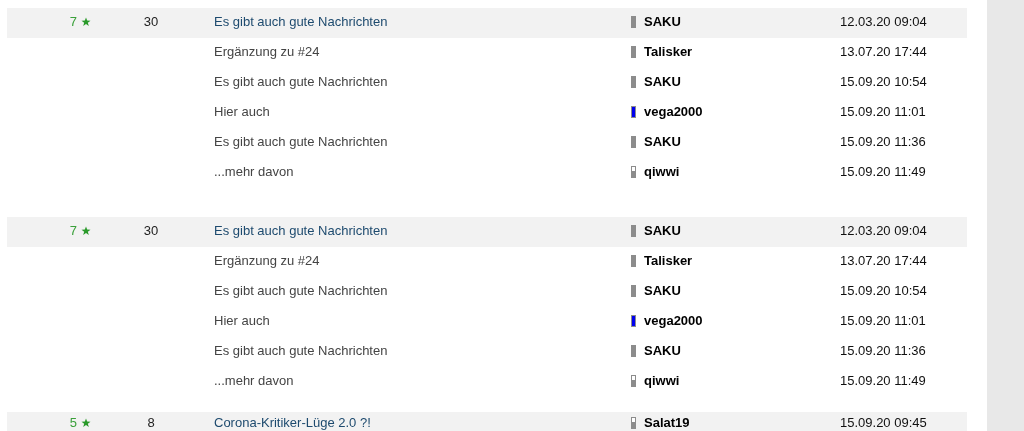 This screenshot has width=1024, height=431. I want to click on reply-count: 8, so click(151, 422).